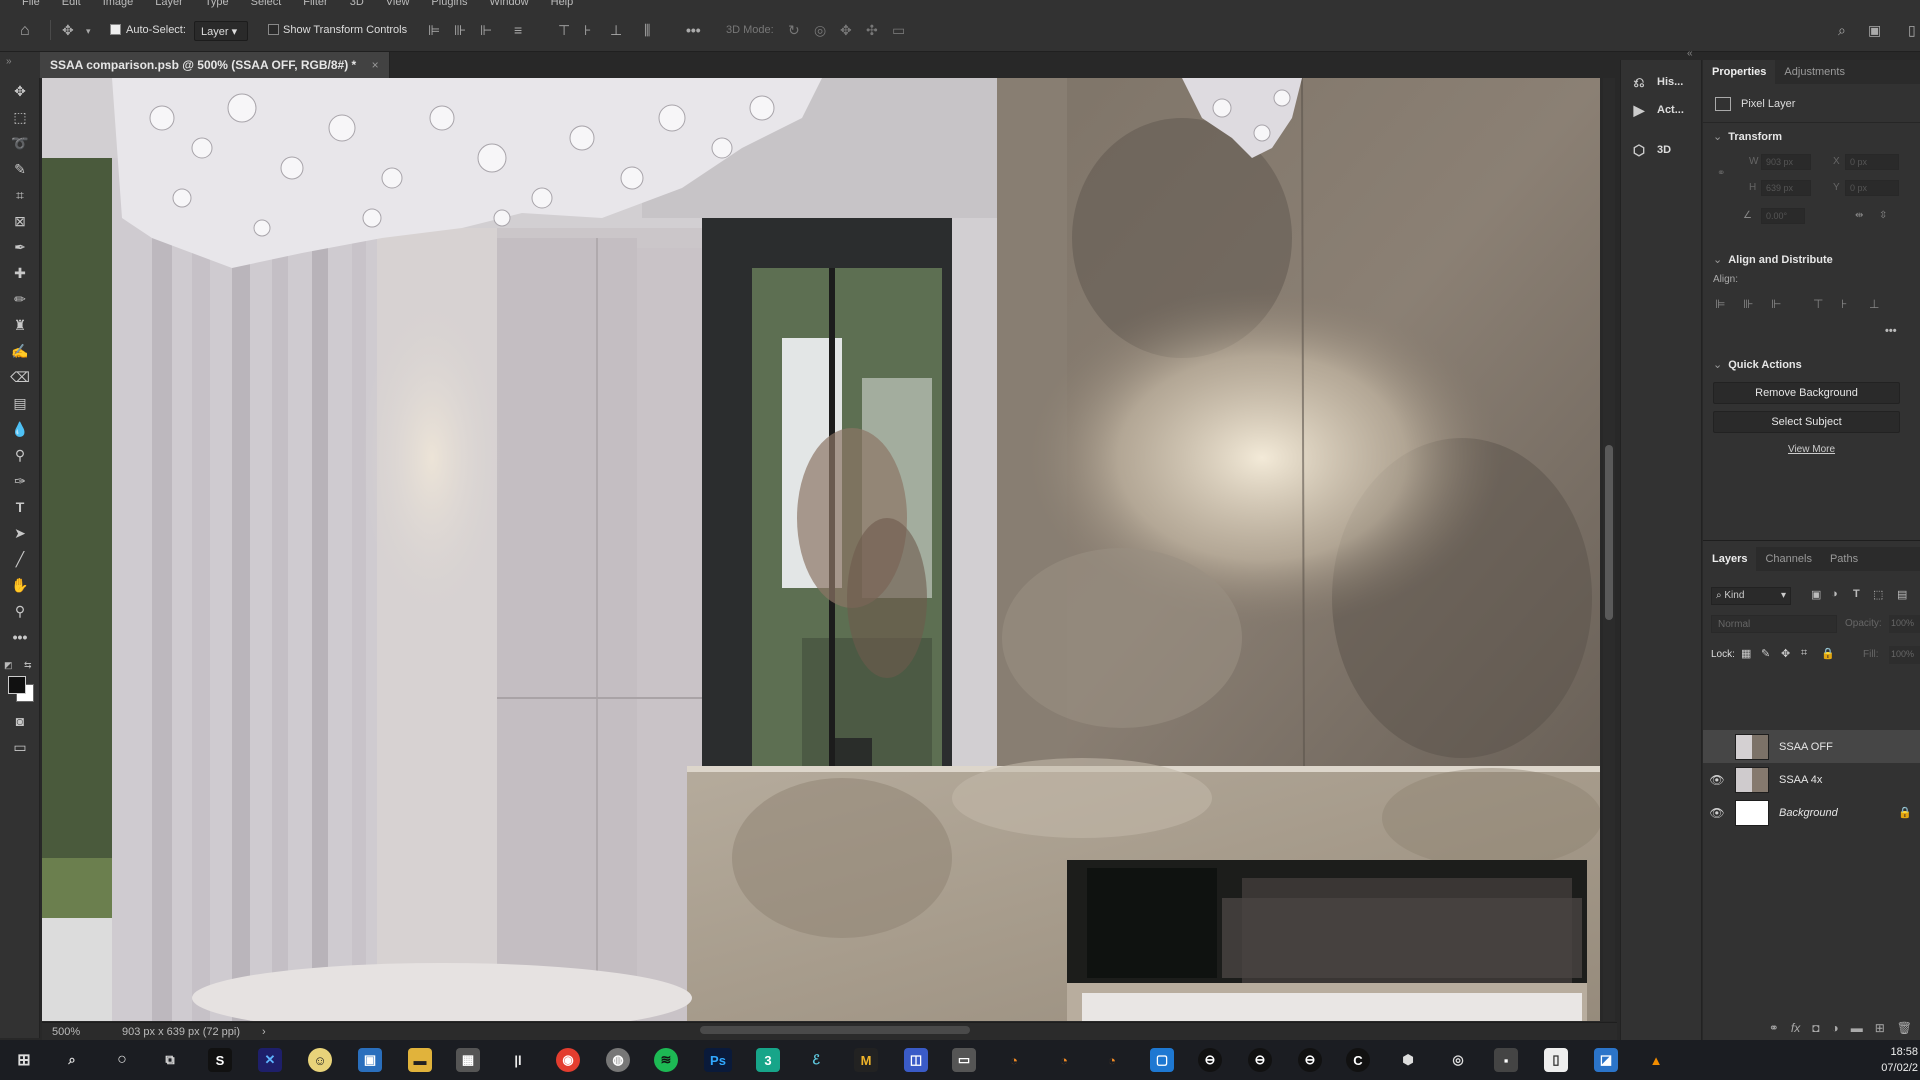 This screenshot has height=1080, width=1920. I want to click on app-blue-square-icon: ▢, so click(1162, 1060).